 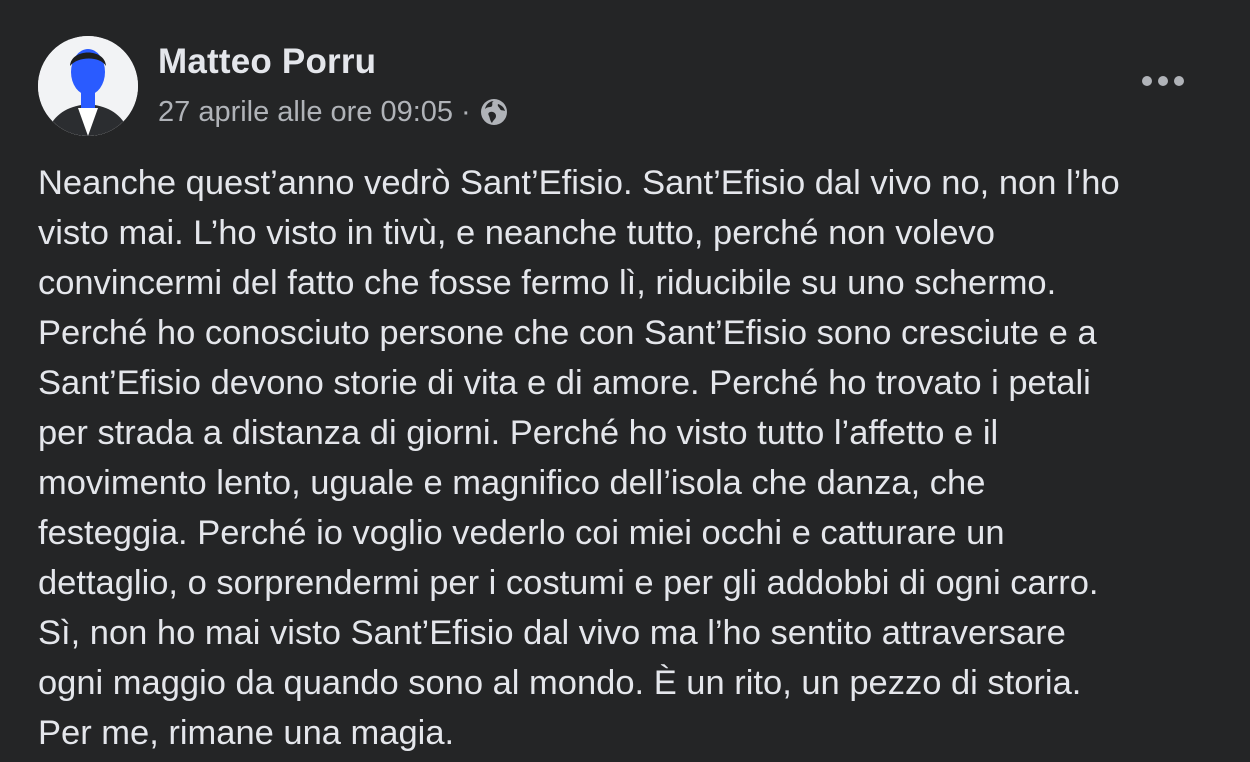 I want to click on post-timestamp: 27 aprile alle ore 09:05, so click(x=305, y=112).